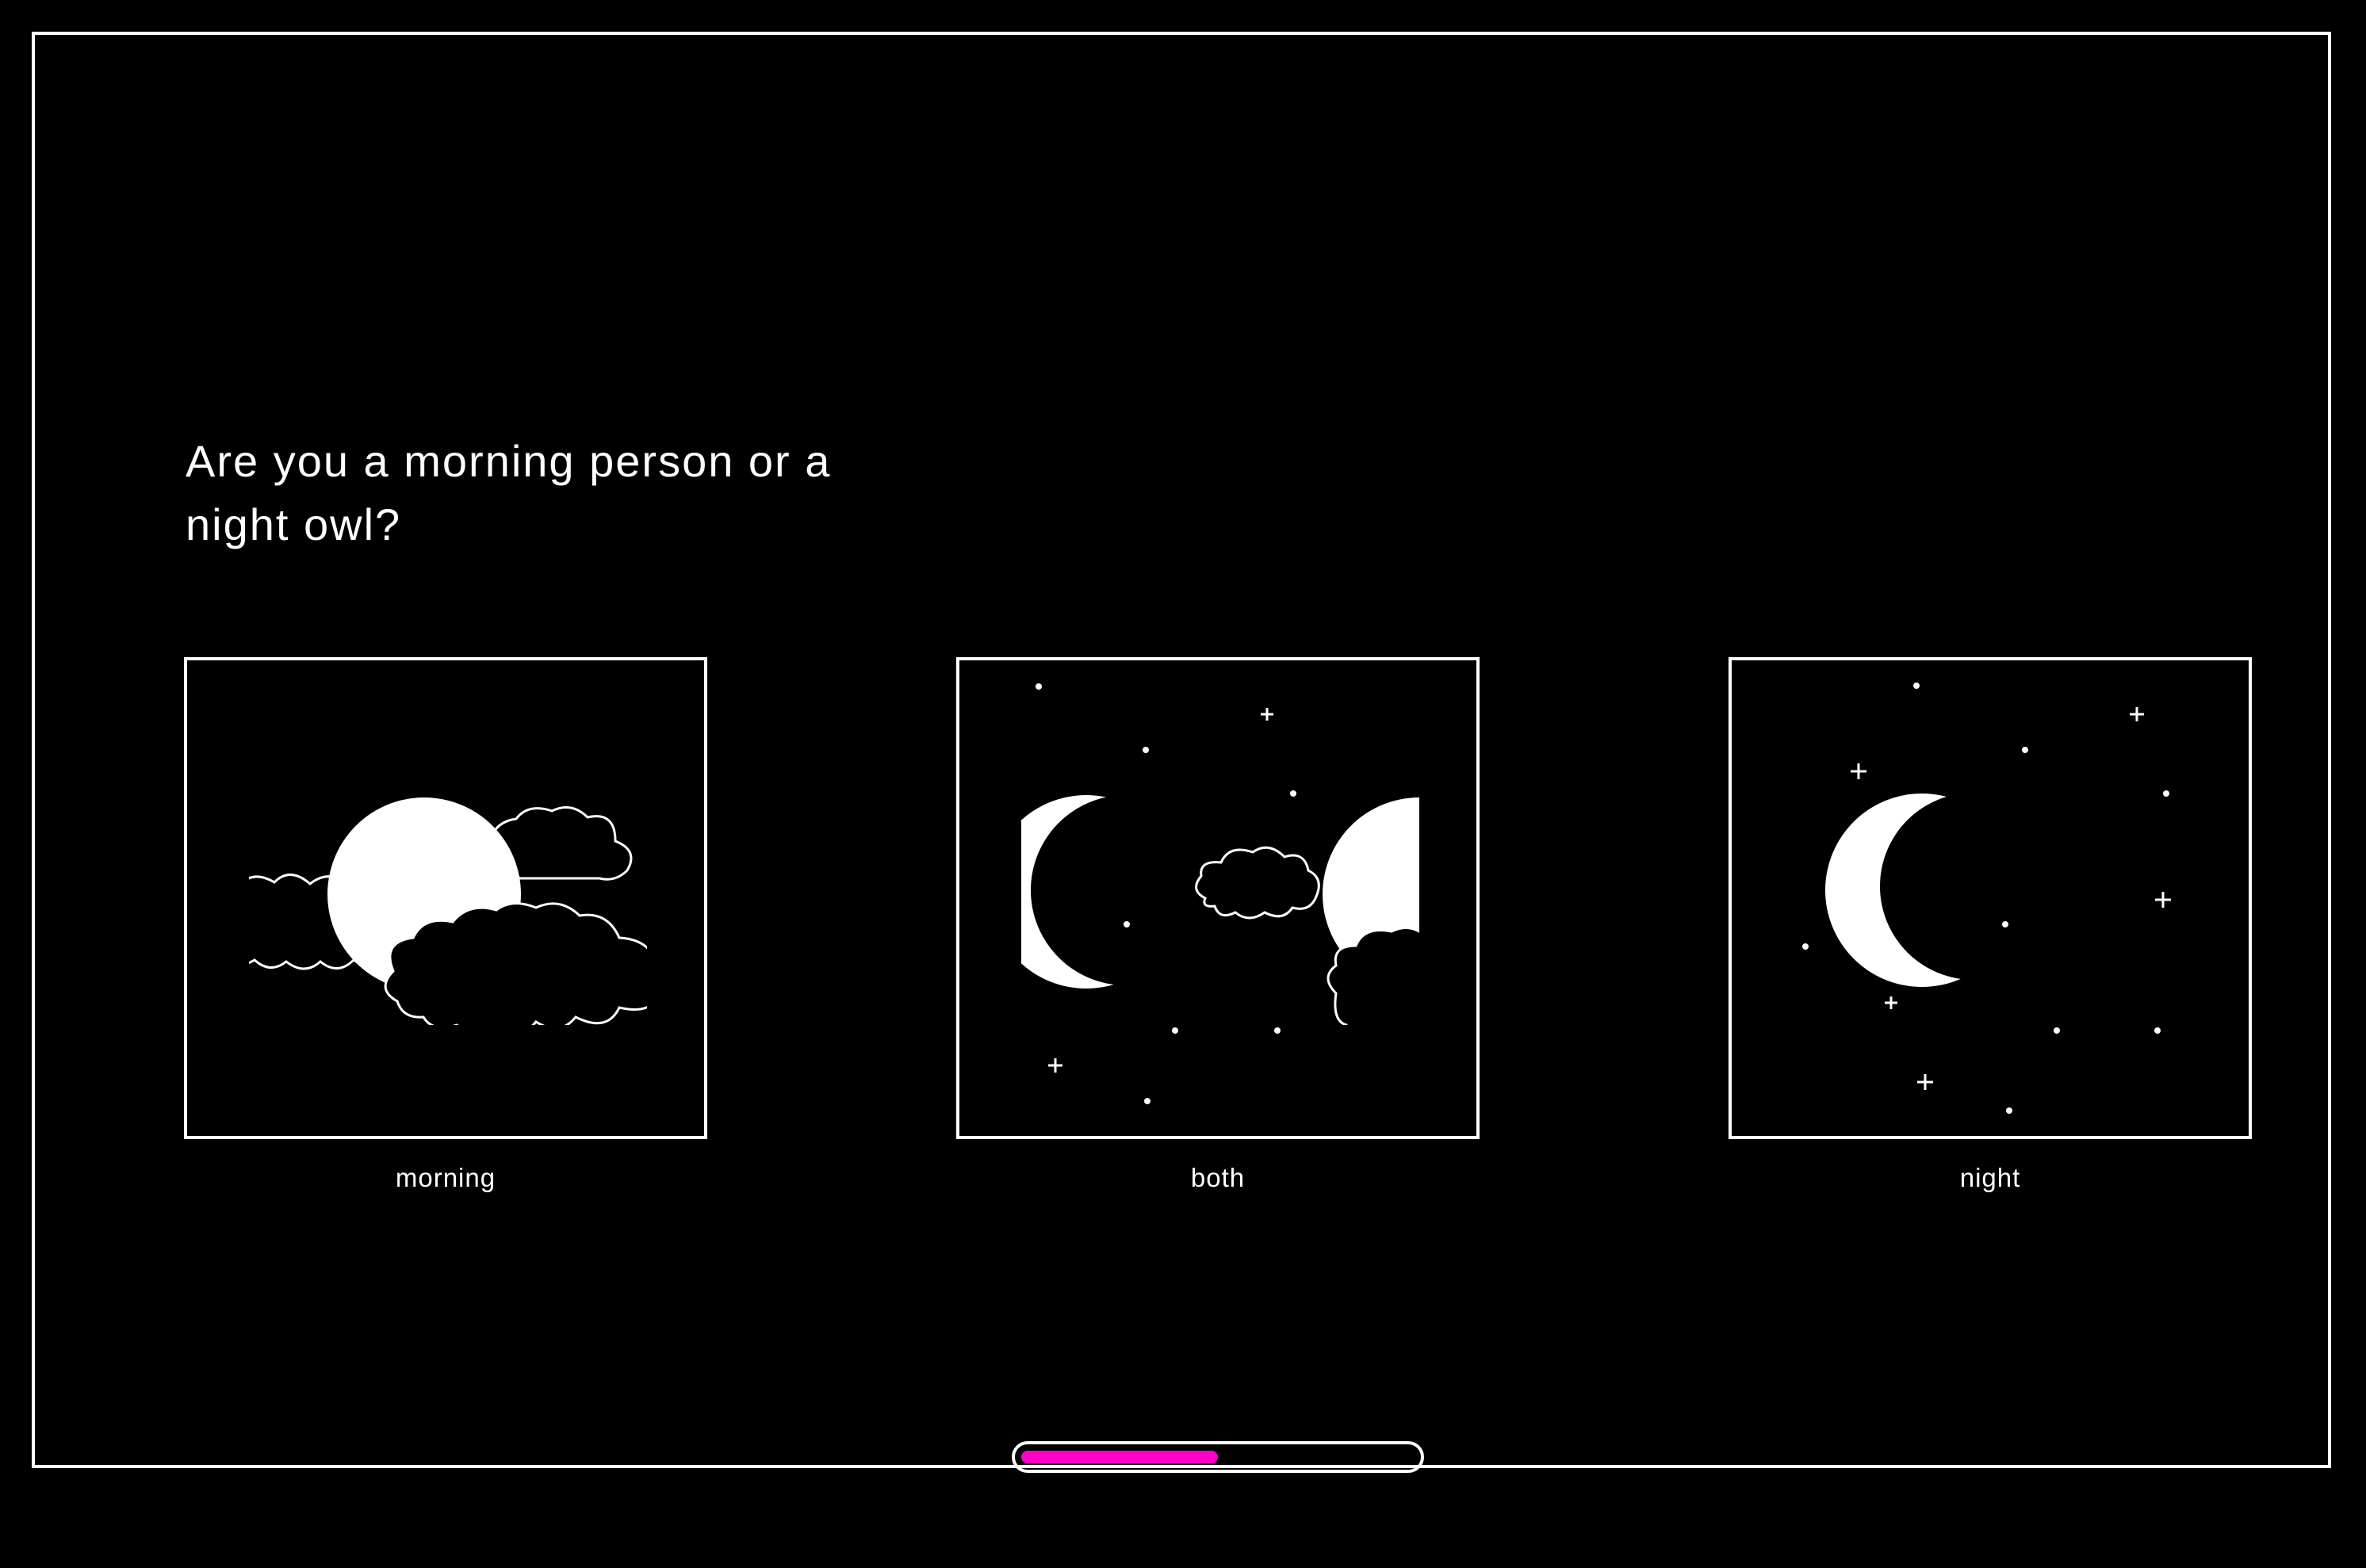  I want to click on progress-fill, so click(1119, 1457).